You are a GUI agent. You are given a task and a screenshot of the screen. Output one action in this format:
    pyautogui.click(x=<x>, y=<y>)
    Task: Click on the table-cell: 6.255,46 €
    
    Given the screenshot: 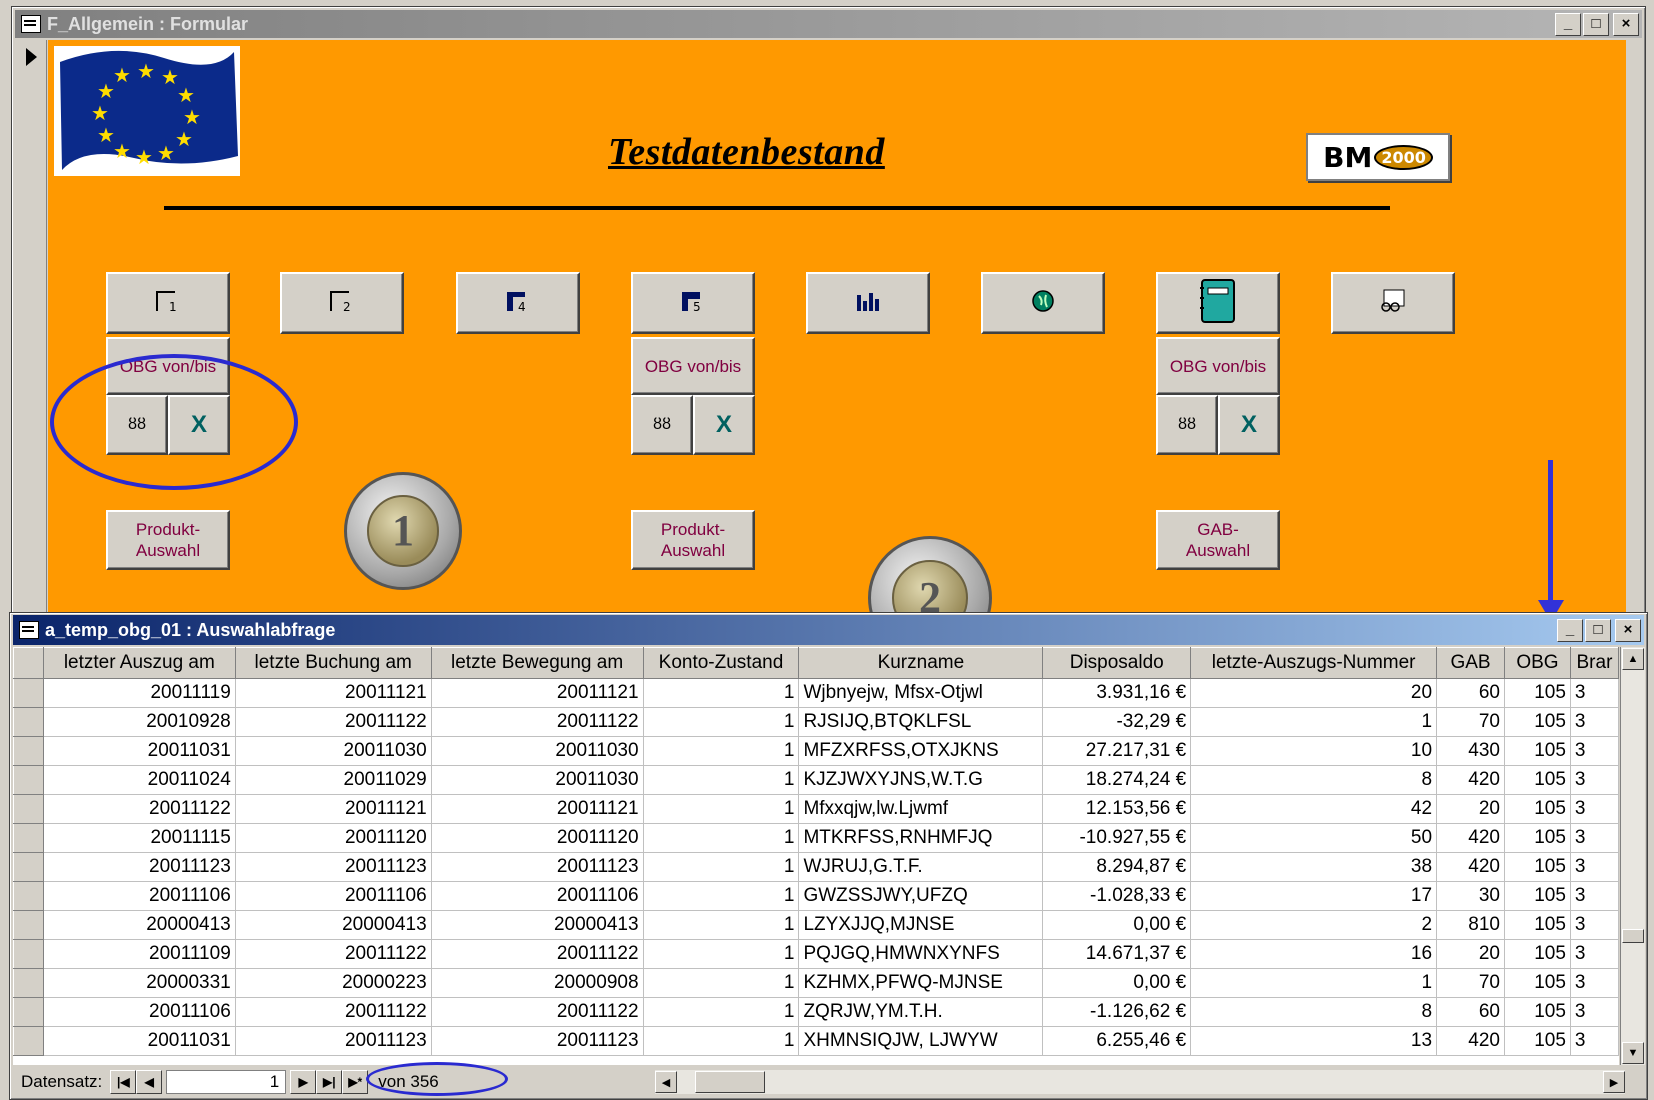 What is the action you would take?
    pyautogui.click(x=1117, y=1041)
    